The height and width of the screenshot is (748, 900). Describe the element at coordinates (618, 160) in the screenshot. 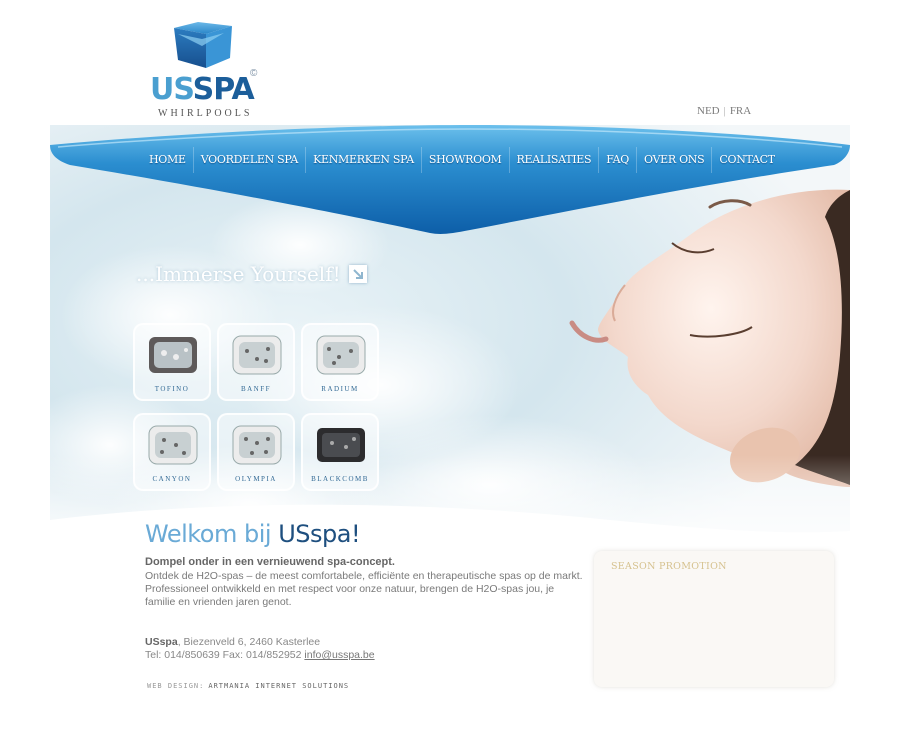

I see `nav-faq: FAQ` at that location.